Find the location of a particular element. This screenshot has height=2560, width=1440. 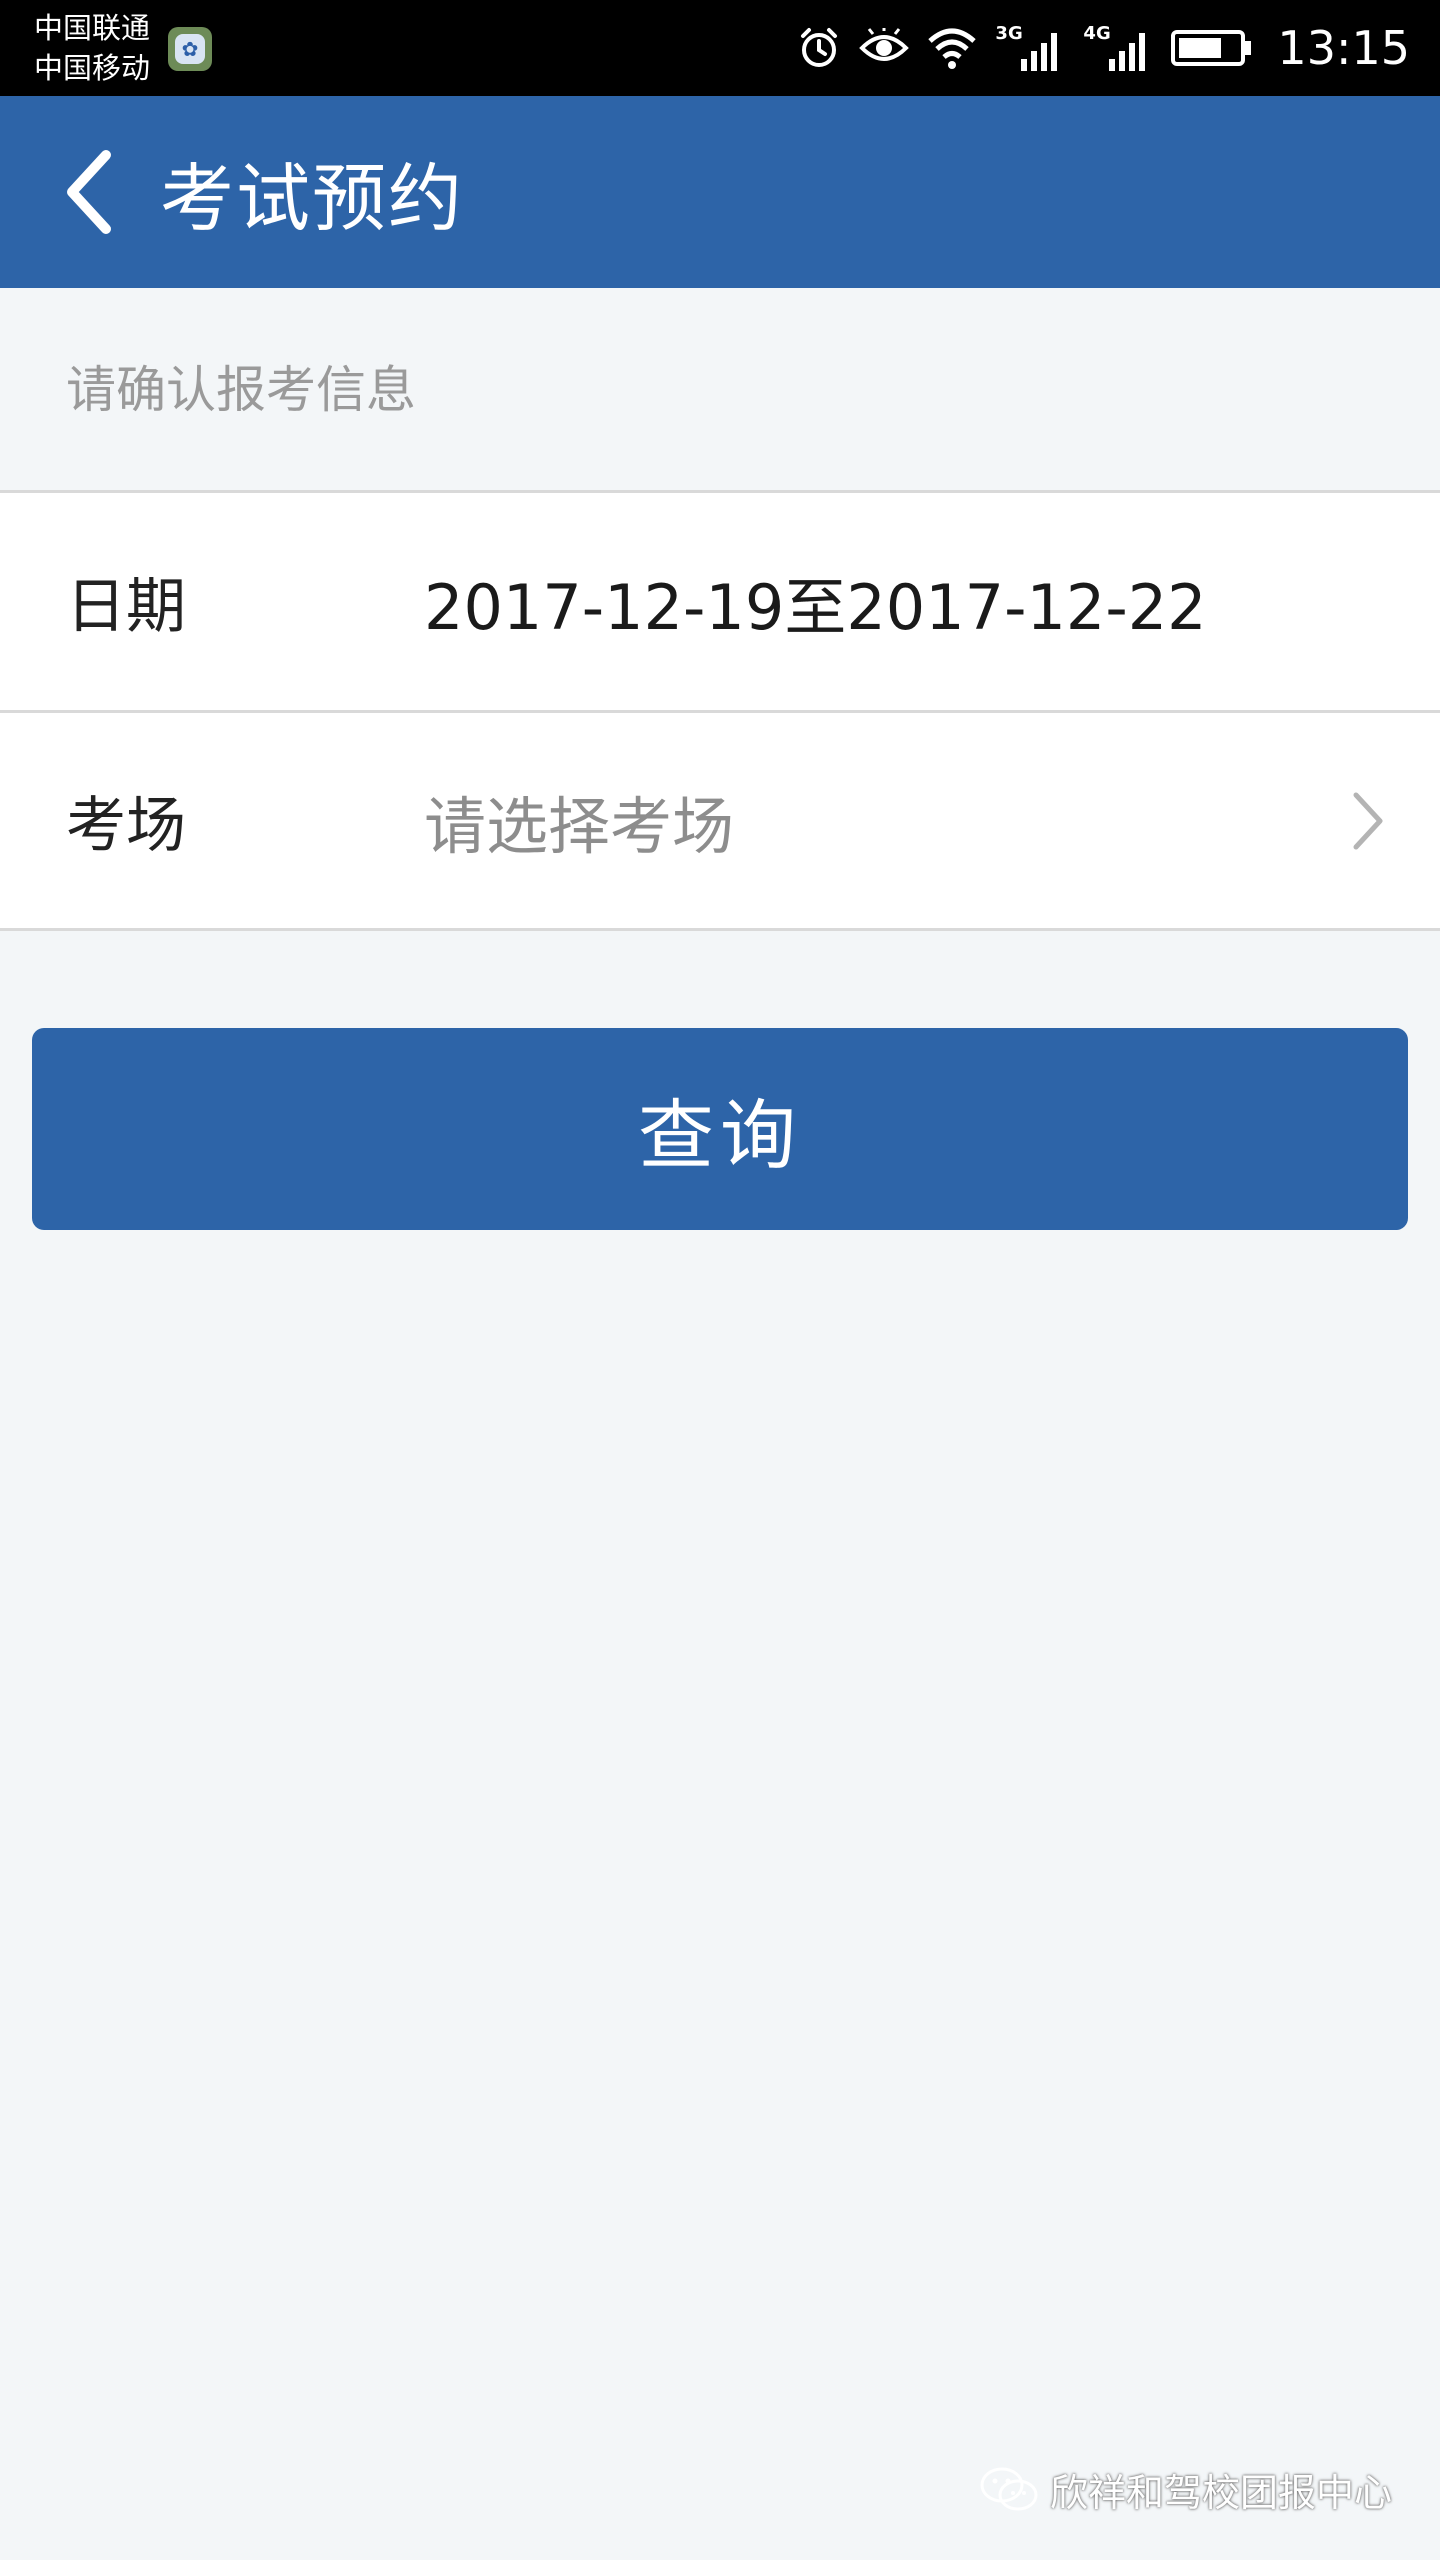

carrier-1: 中国联通 is located at coordinates (92, 28).